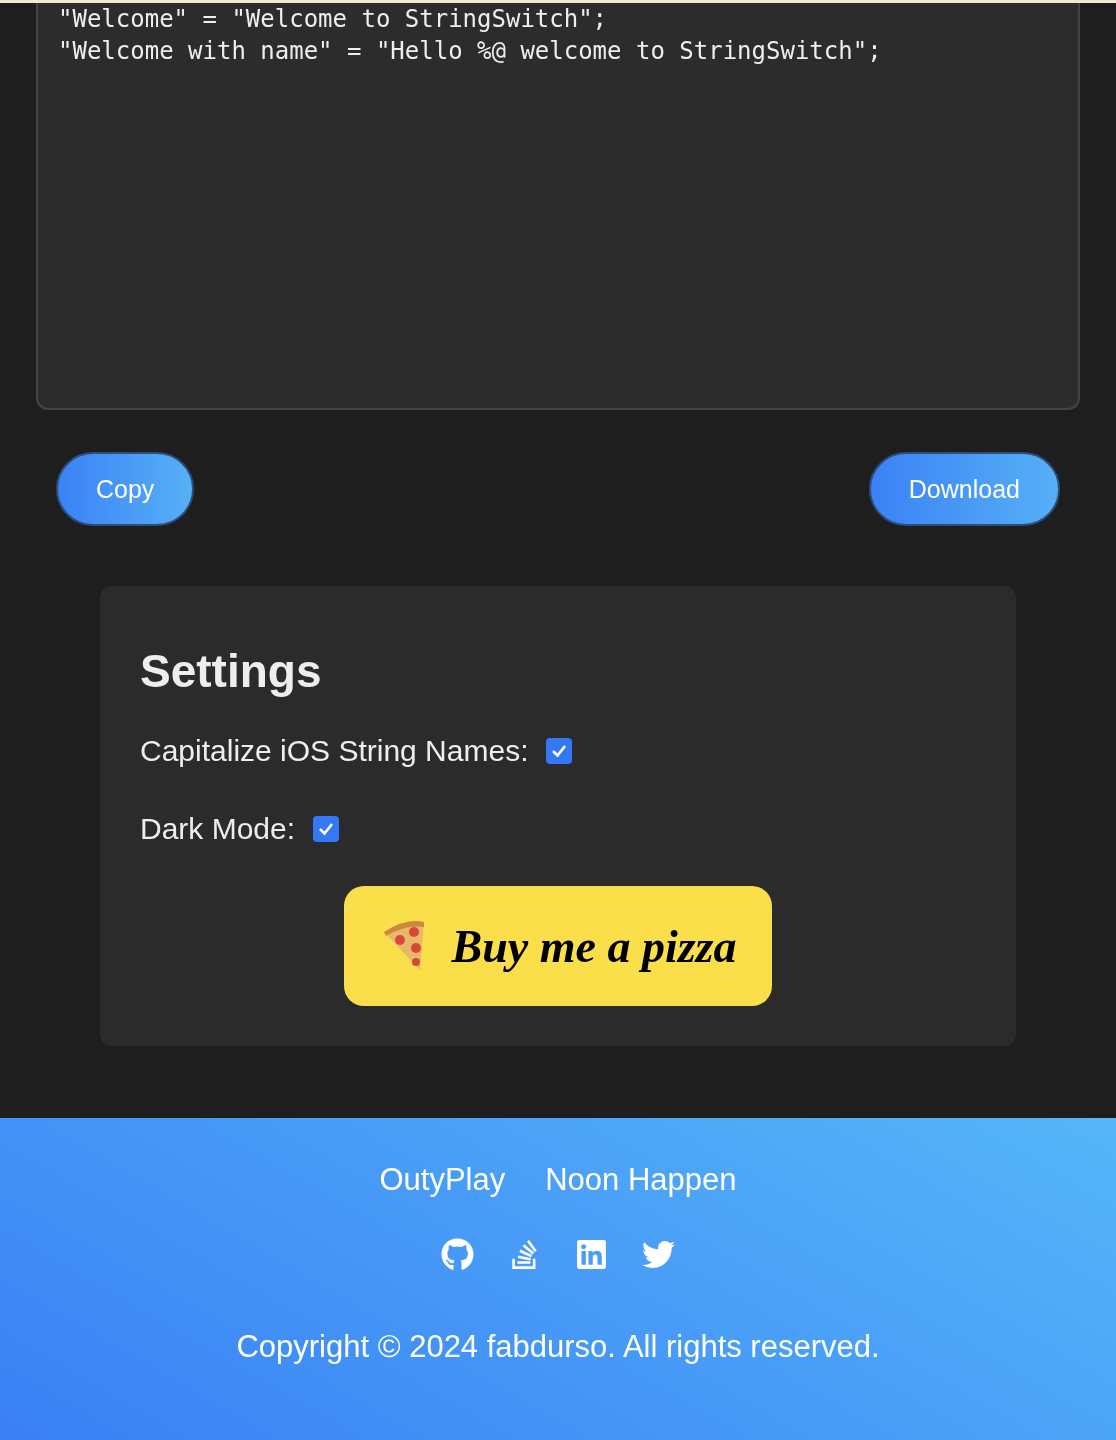 Image resolution: width=1116 pixels, height=1440 pixels. What do you see at coordinates (218, 829) in the screenshot?
I see `option-label: Dark Mode:` at bounding box center [218, 829].